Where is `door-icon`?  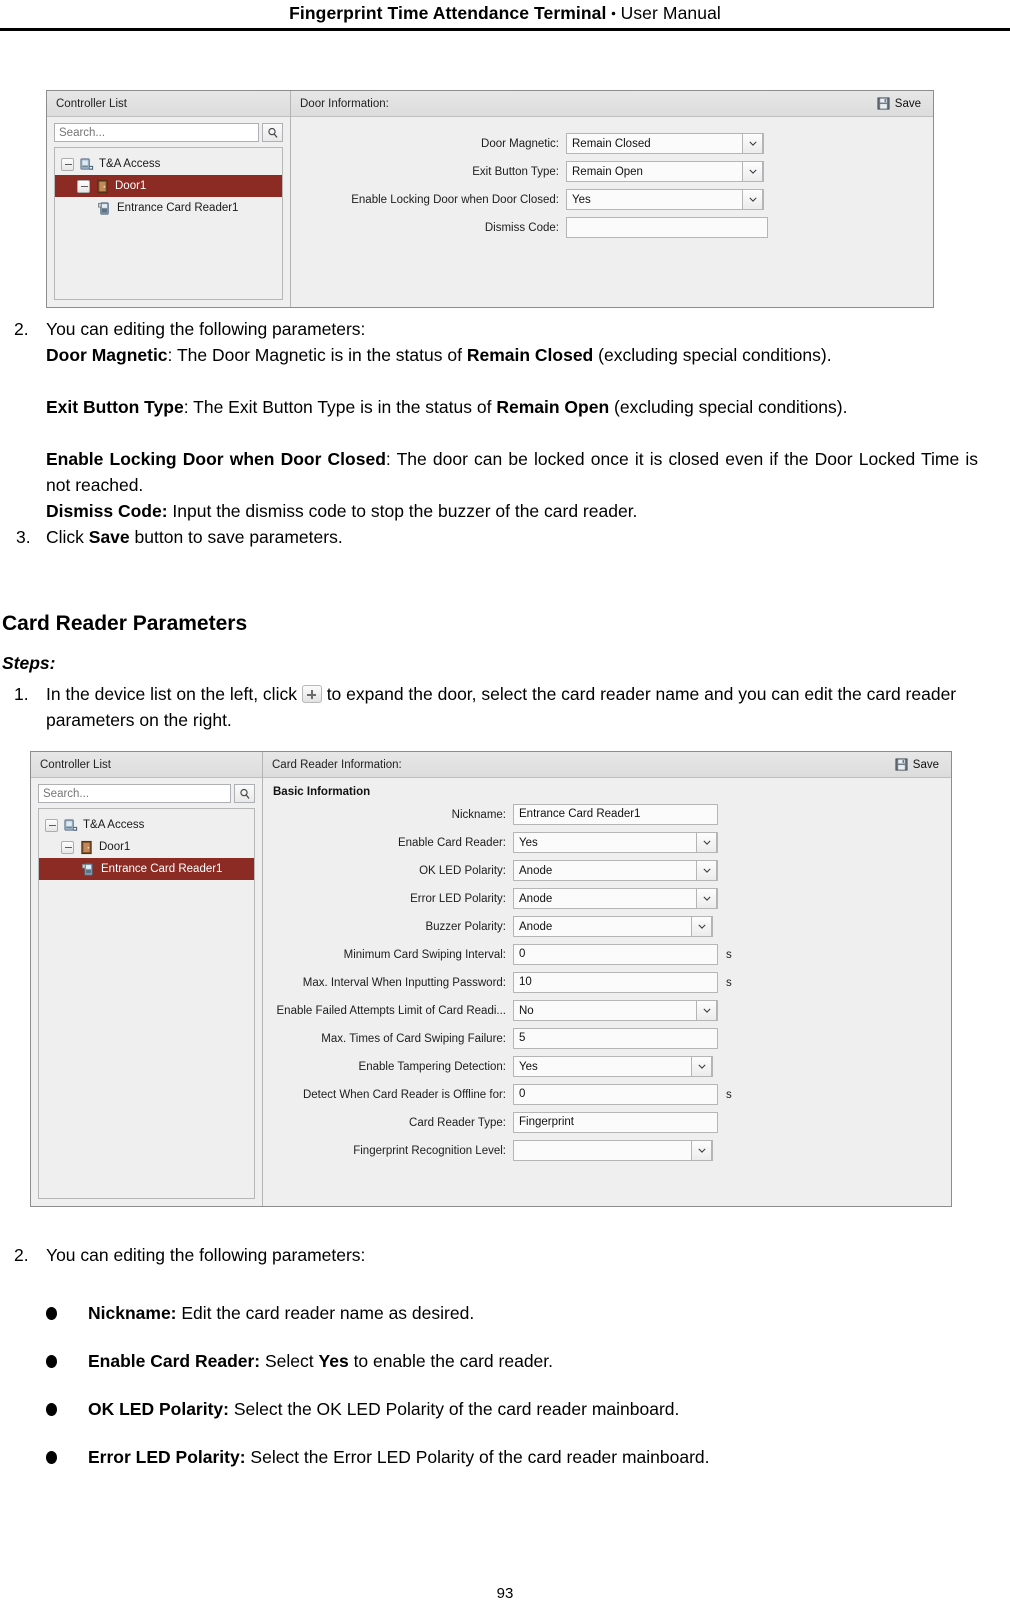
door-icon is located at coordinates (86, 847).